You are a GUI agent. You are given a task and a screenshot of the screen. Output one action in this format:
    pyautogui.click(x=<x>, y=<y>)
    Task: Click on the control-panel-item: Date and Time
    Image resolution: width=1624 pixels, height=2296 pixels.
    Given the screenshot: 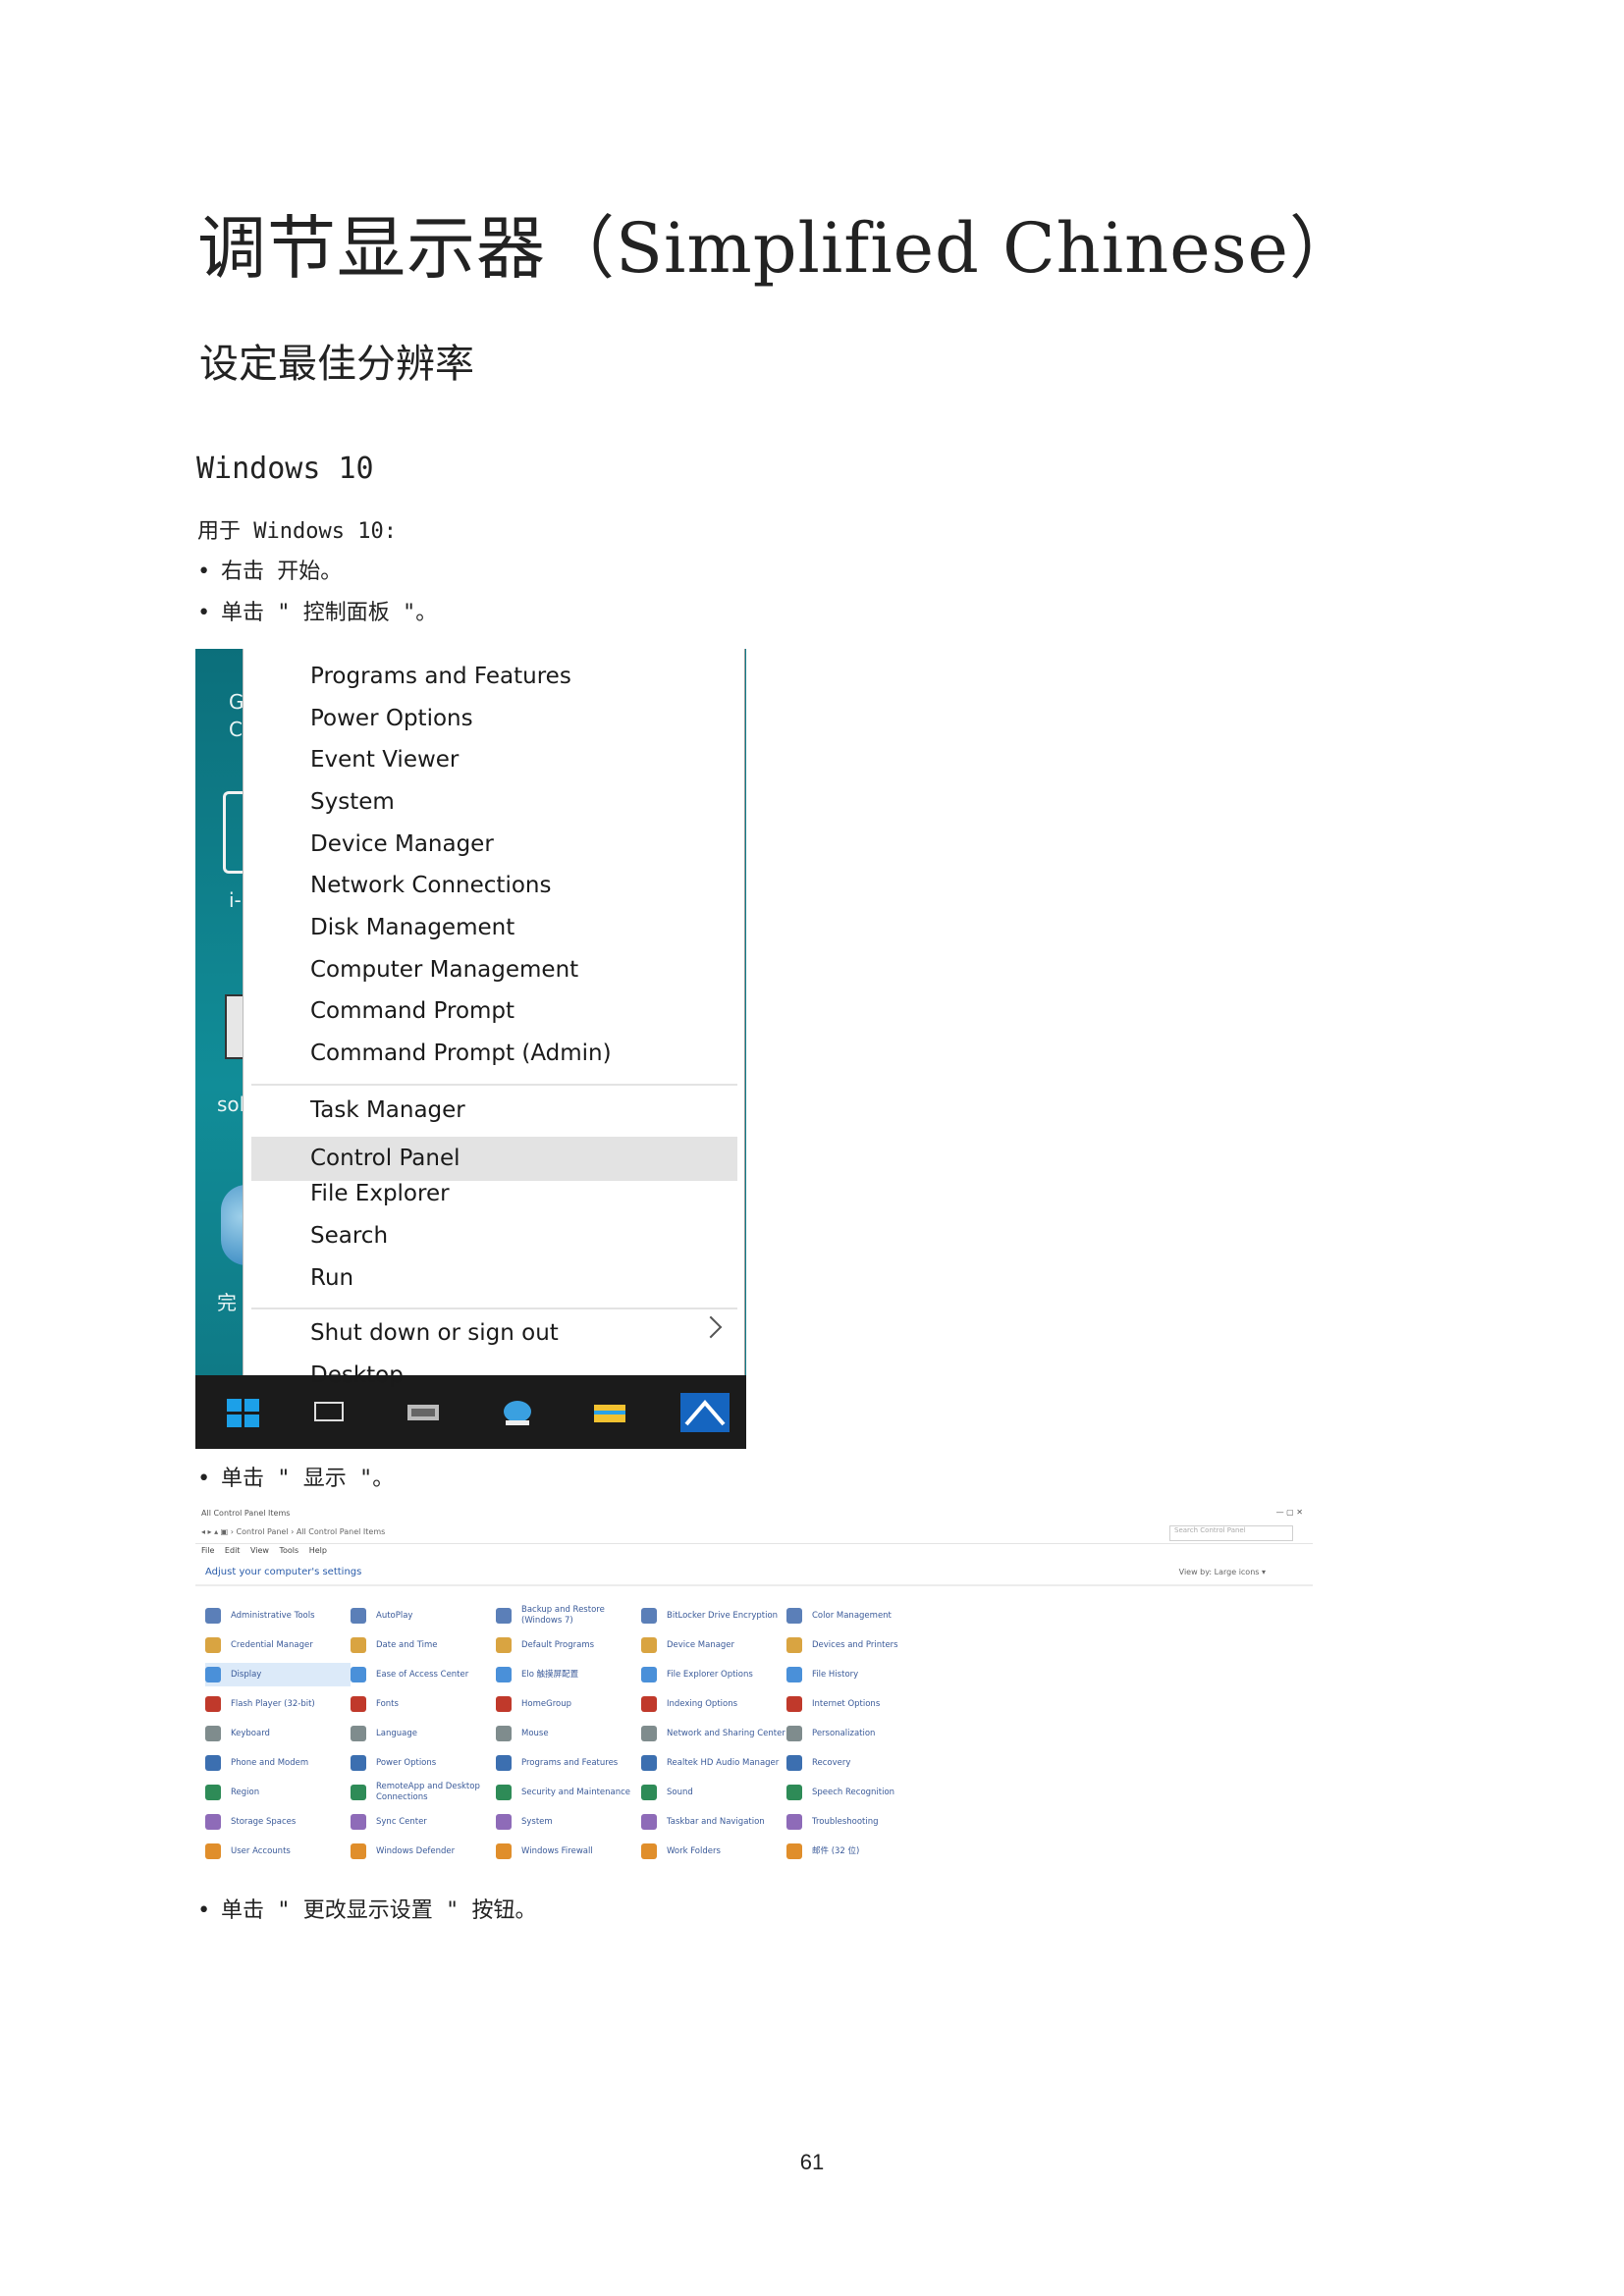 What is the action you would take?
    pyautogui.click(x=423, y=1645)
    